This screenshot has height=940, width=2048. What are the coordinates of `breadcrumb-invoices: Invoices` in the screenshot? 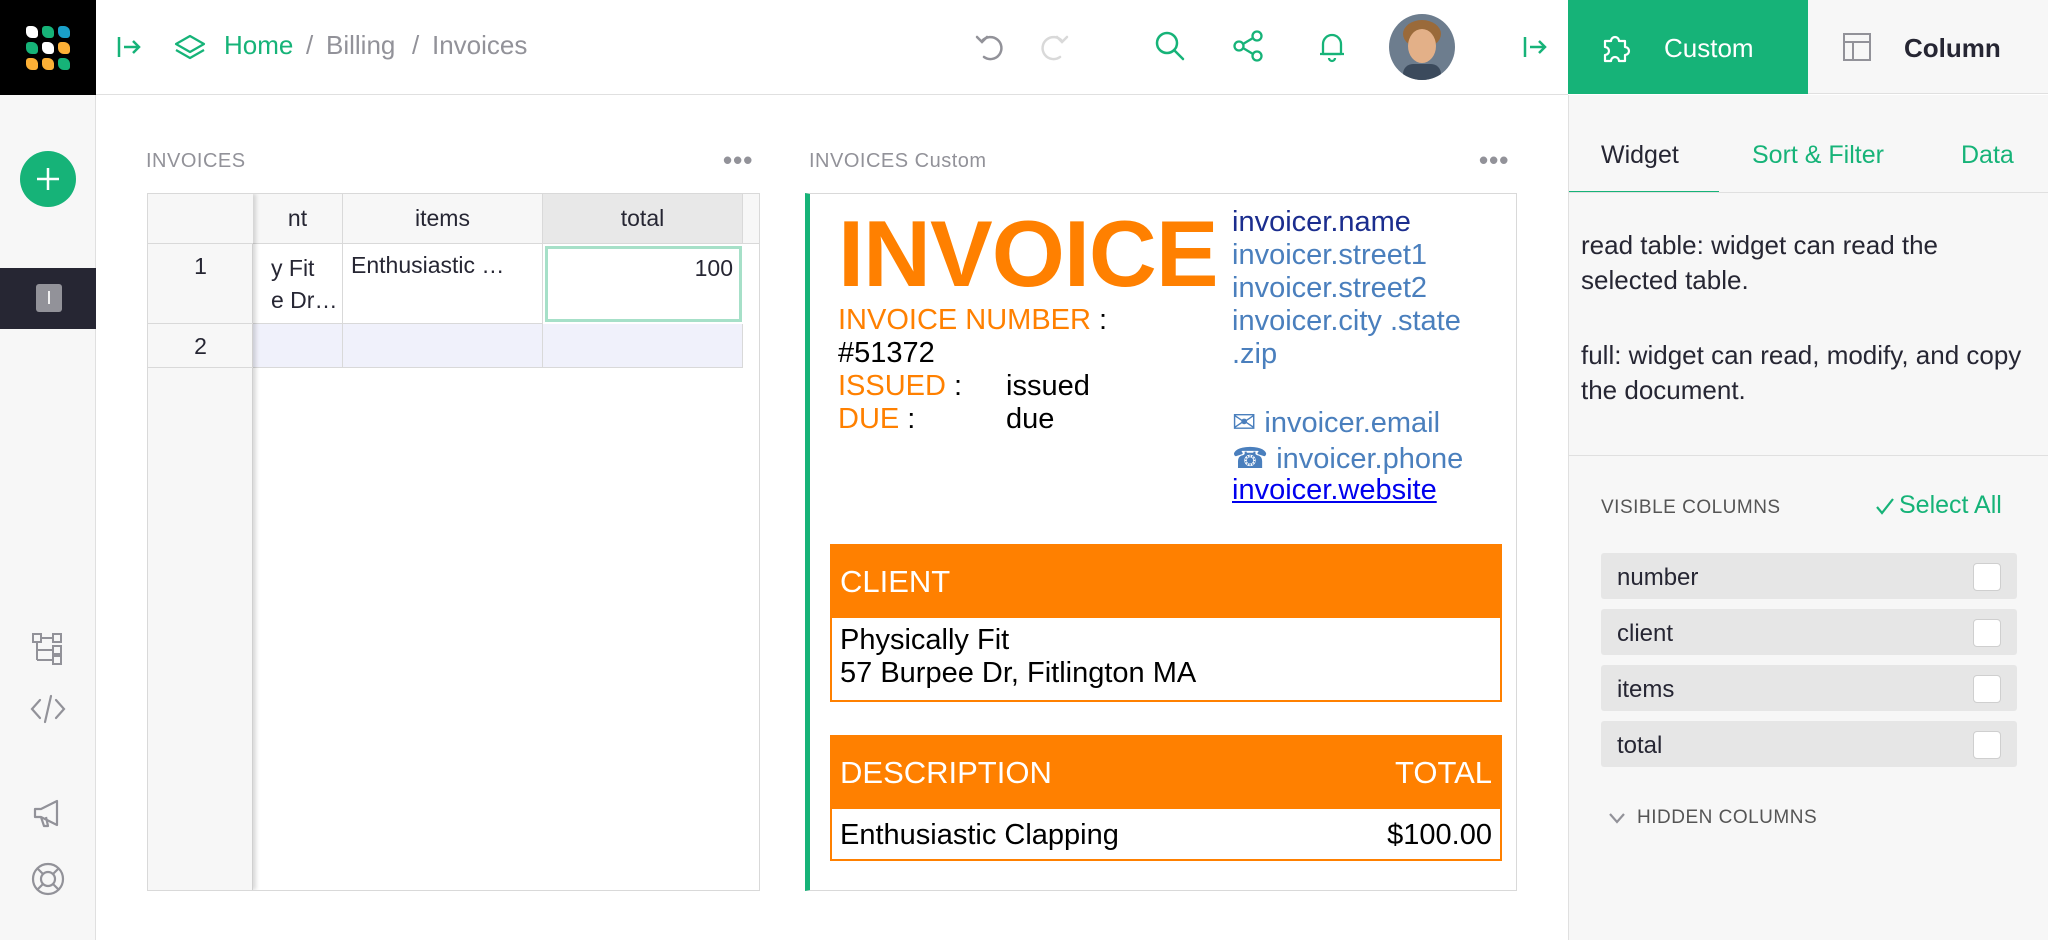 It's located at (479, 45).